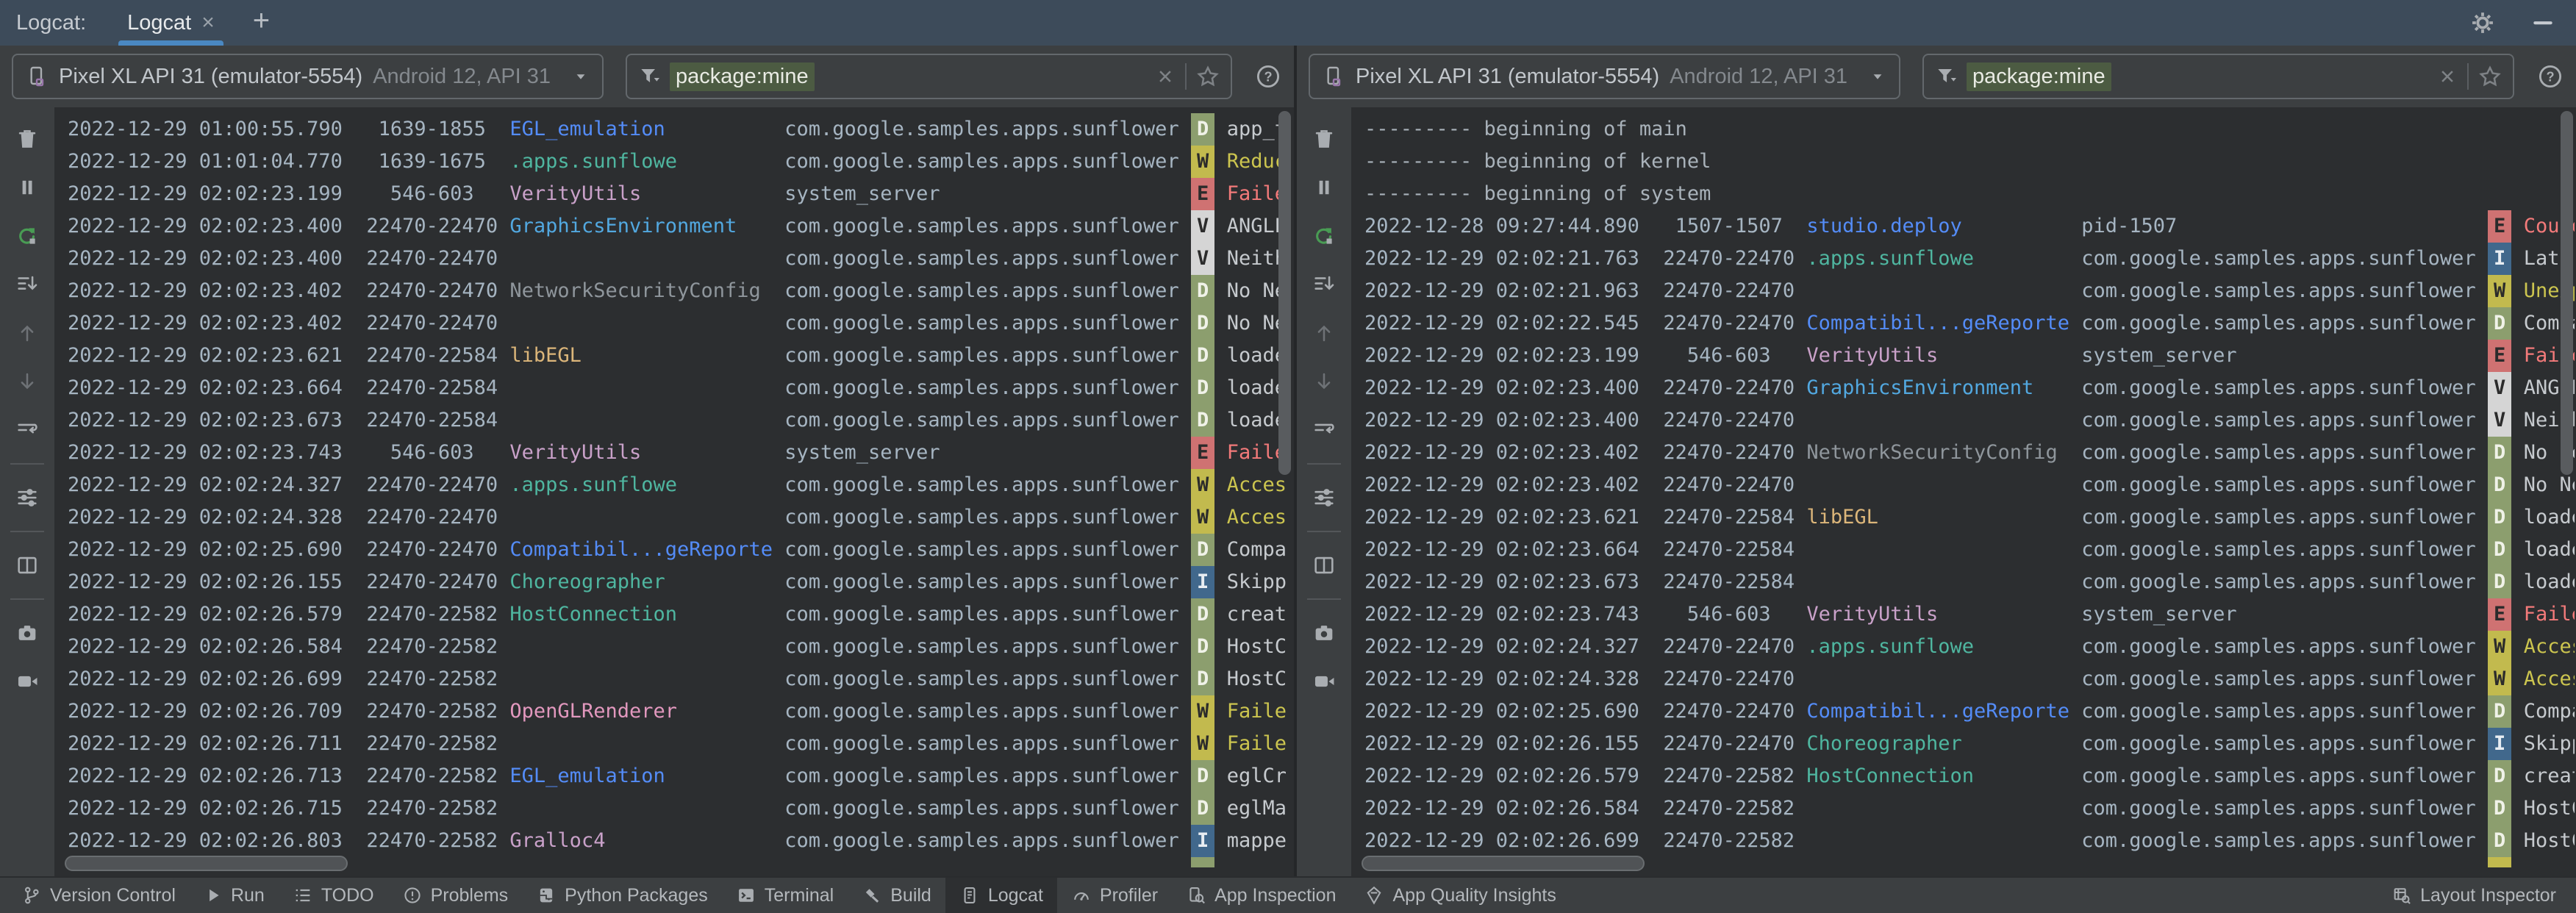 This screenshot has height=913, width=2576. What do you see at coordinates (1001, 896) in the screenshot?
I see `statusbar-item-logcat: Logcat` at bounding box center [1001, 896].